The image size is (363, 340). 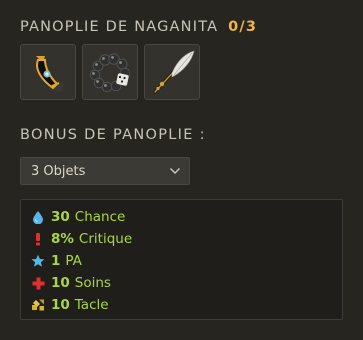 What do you see at coordinates (60, 217) in the screenshot?
I see `bonus-value: 30` at bounding box center [60, 217].